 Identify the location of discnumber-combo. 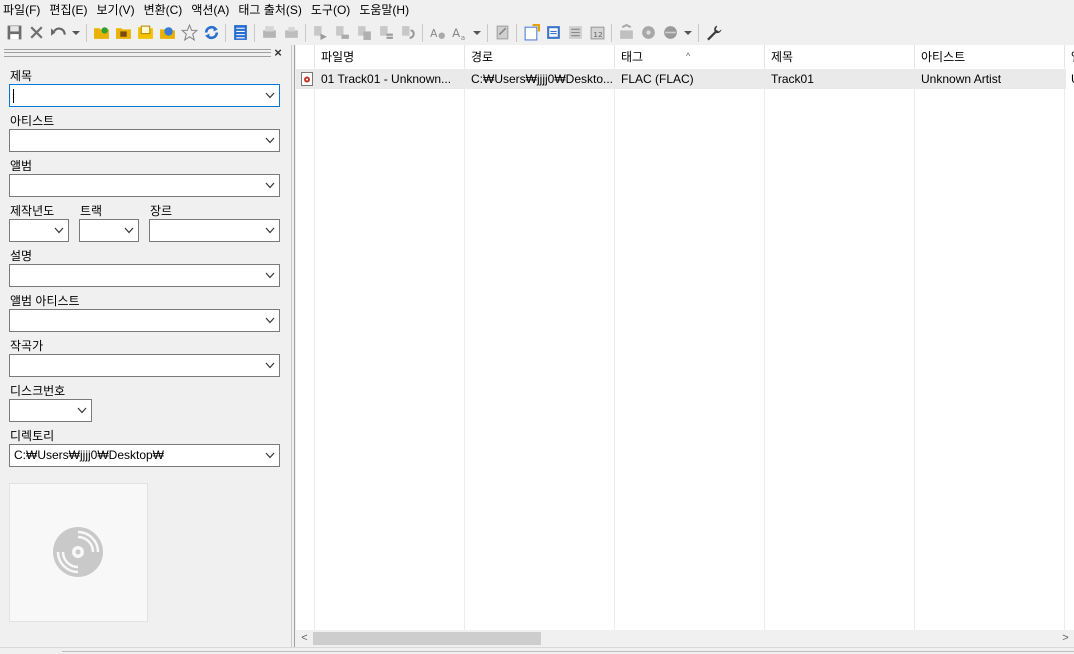
(50, 410).